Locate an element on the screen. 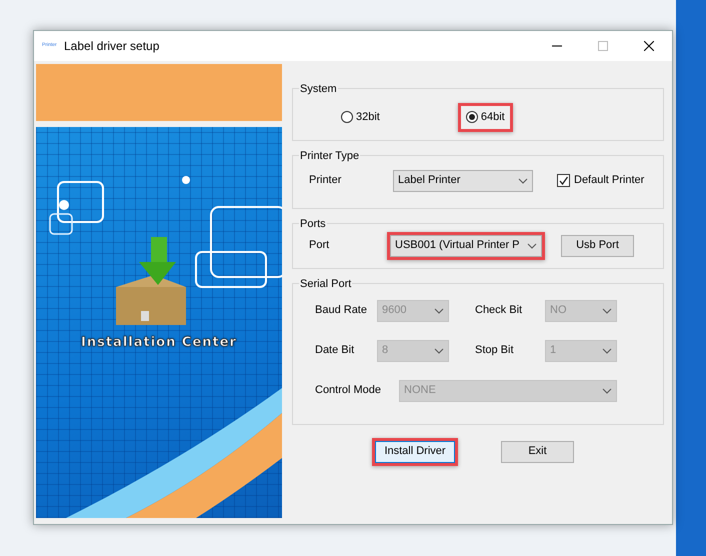  field-label: Date Bit is located at coordinates (335, 350).